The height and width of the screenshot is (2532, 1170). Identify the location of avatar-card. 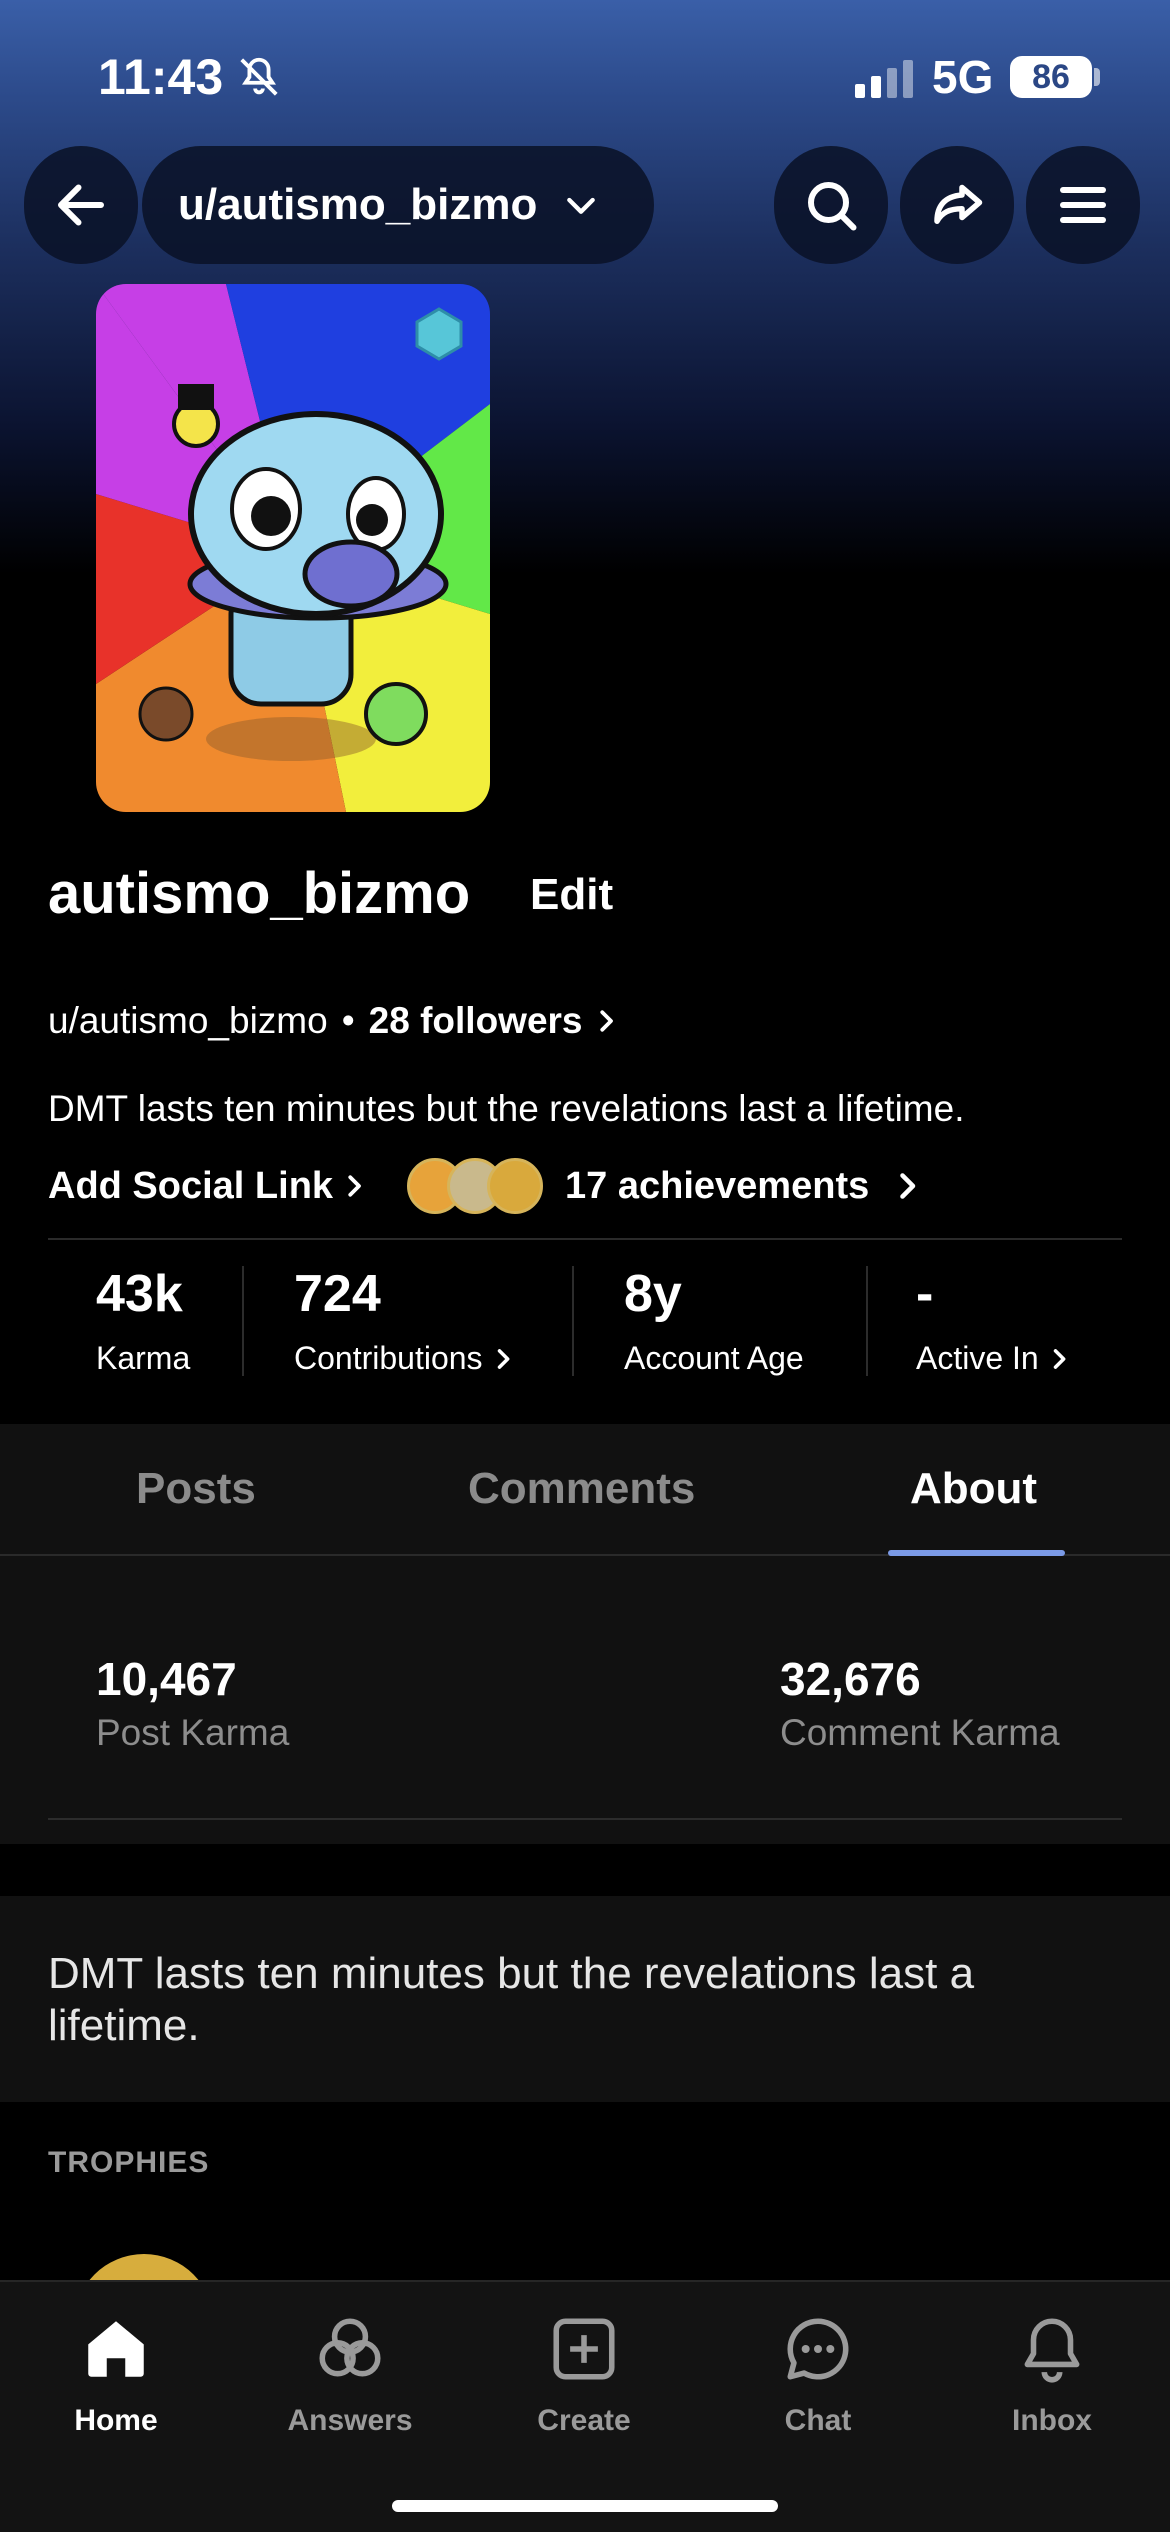
(293, 548).